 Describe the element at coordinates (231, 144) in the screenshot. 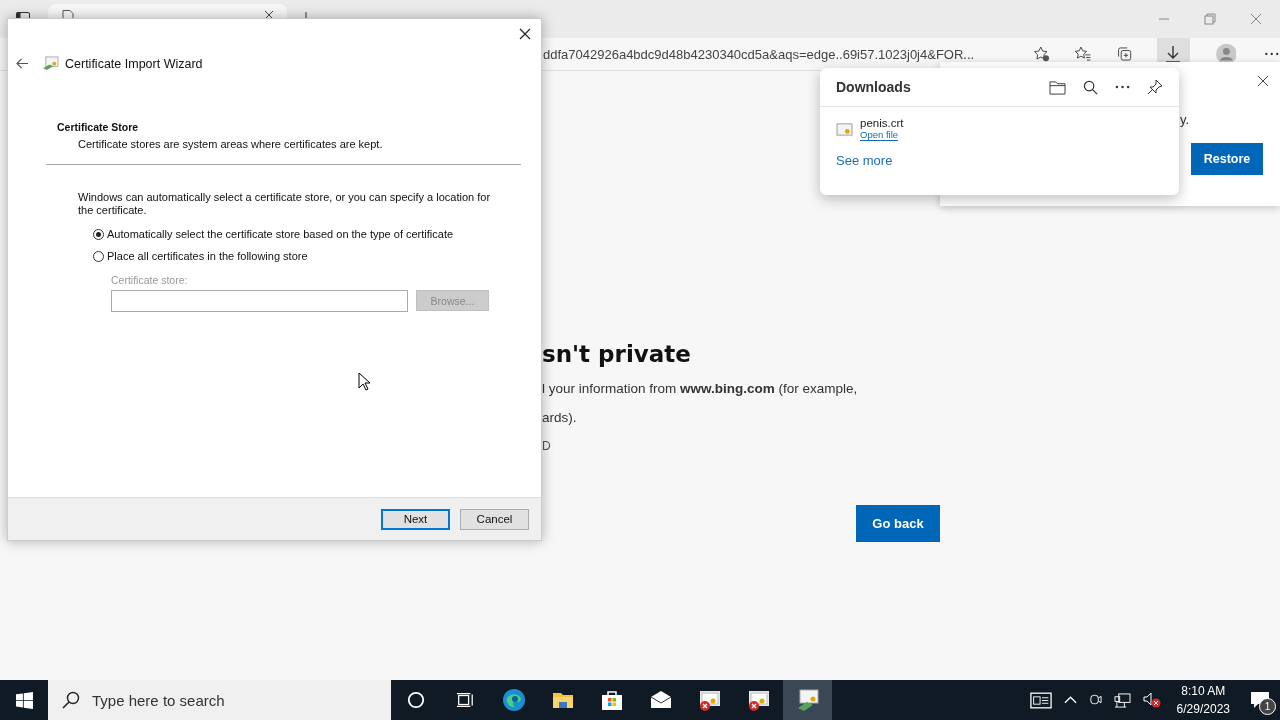

I see `section-description: Certificate stores are system areas where certificates are kept.` at that location.